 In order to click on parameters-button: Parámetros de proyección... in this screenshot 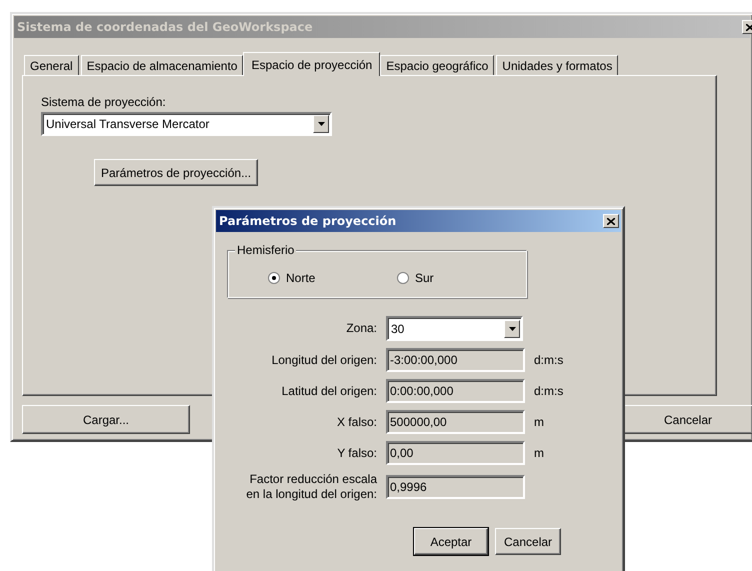, I will do `click(176, 172)`.